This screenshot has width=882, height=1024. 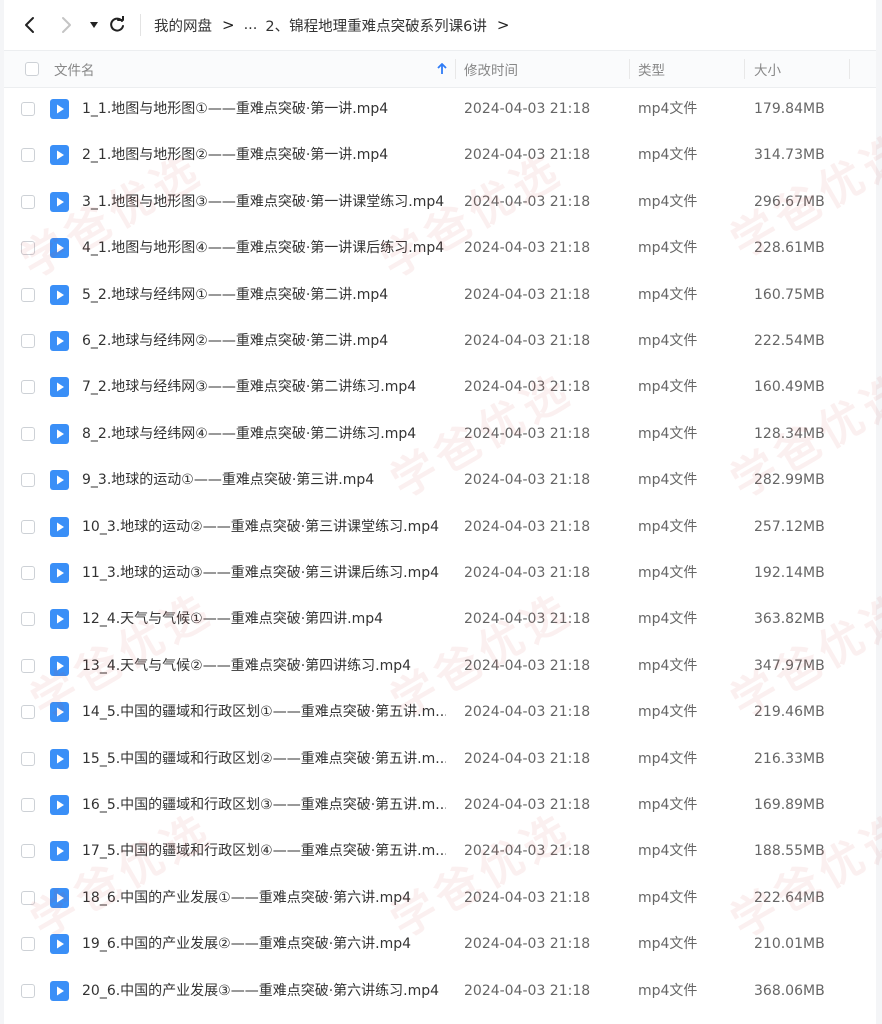 I want to click on forward-icon, so click(x=66, y=25).